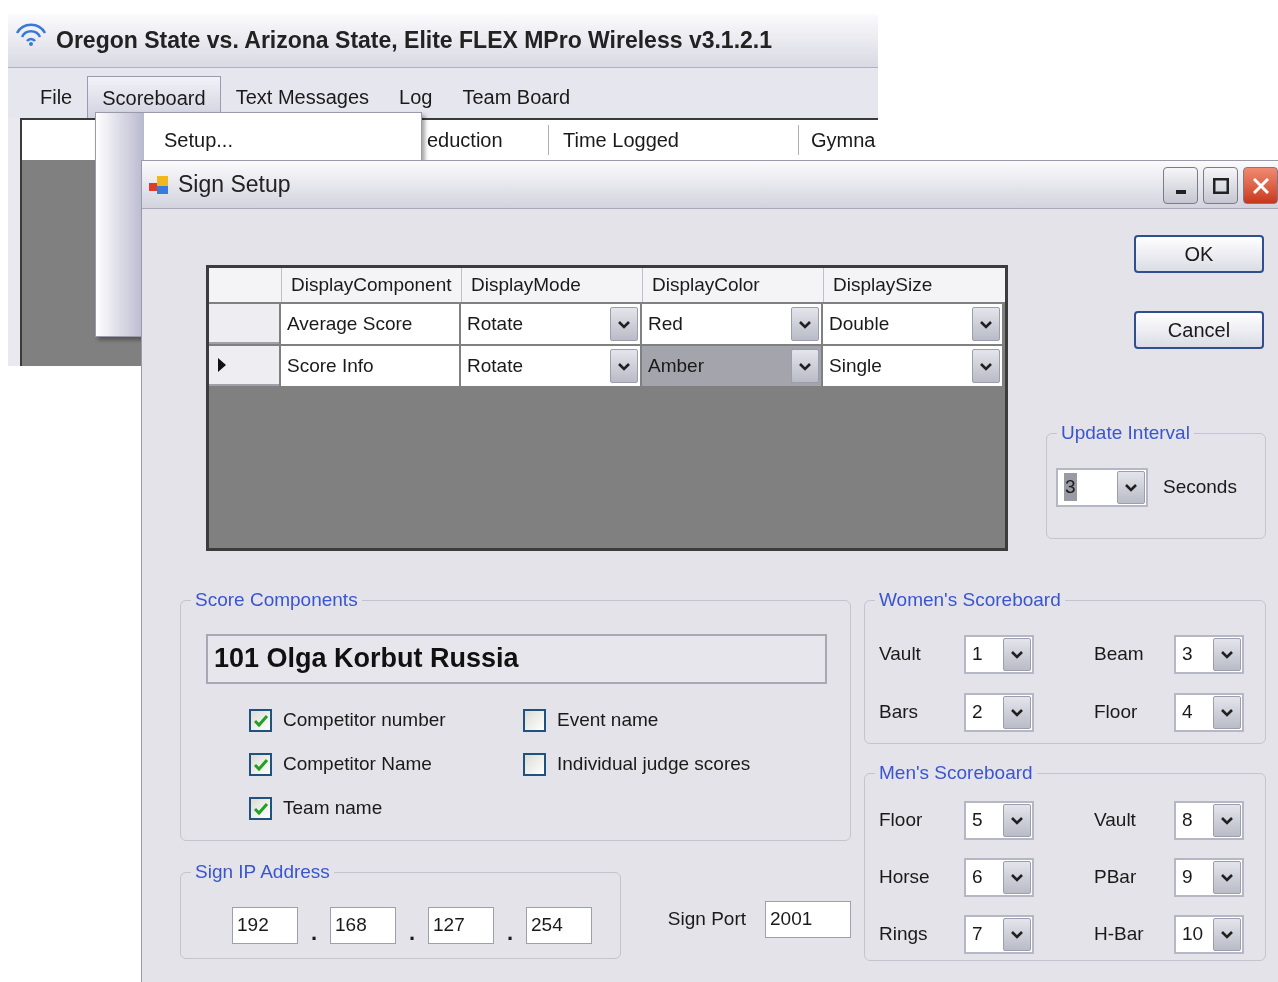  I want to click on column-header: DisplayMode, so click(550, 285).